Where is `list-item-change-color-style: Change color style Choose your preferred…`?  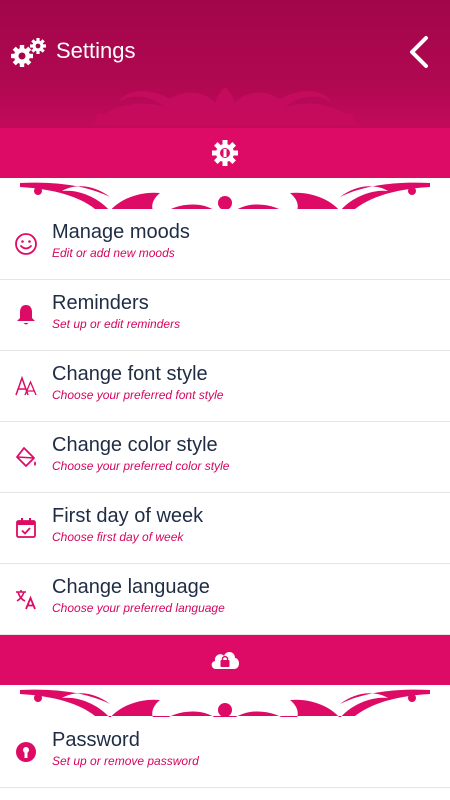
list-item-change-color-style: Change color style Choose your preferred… is located at coordinates (225, 457).